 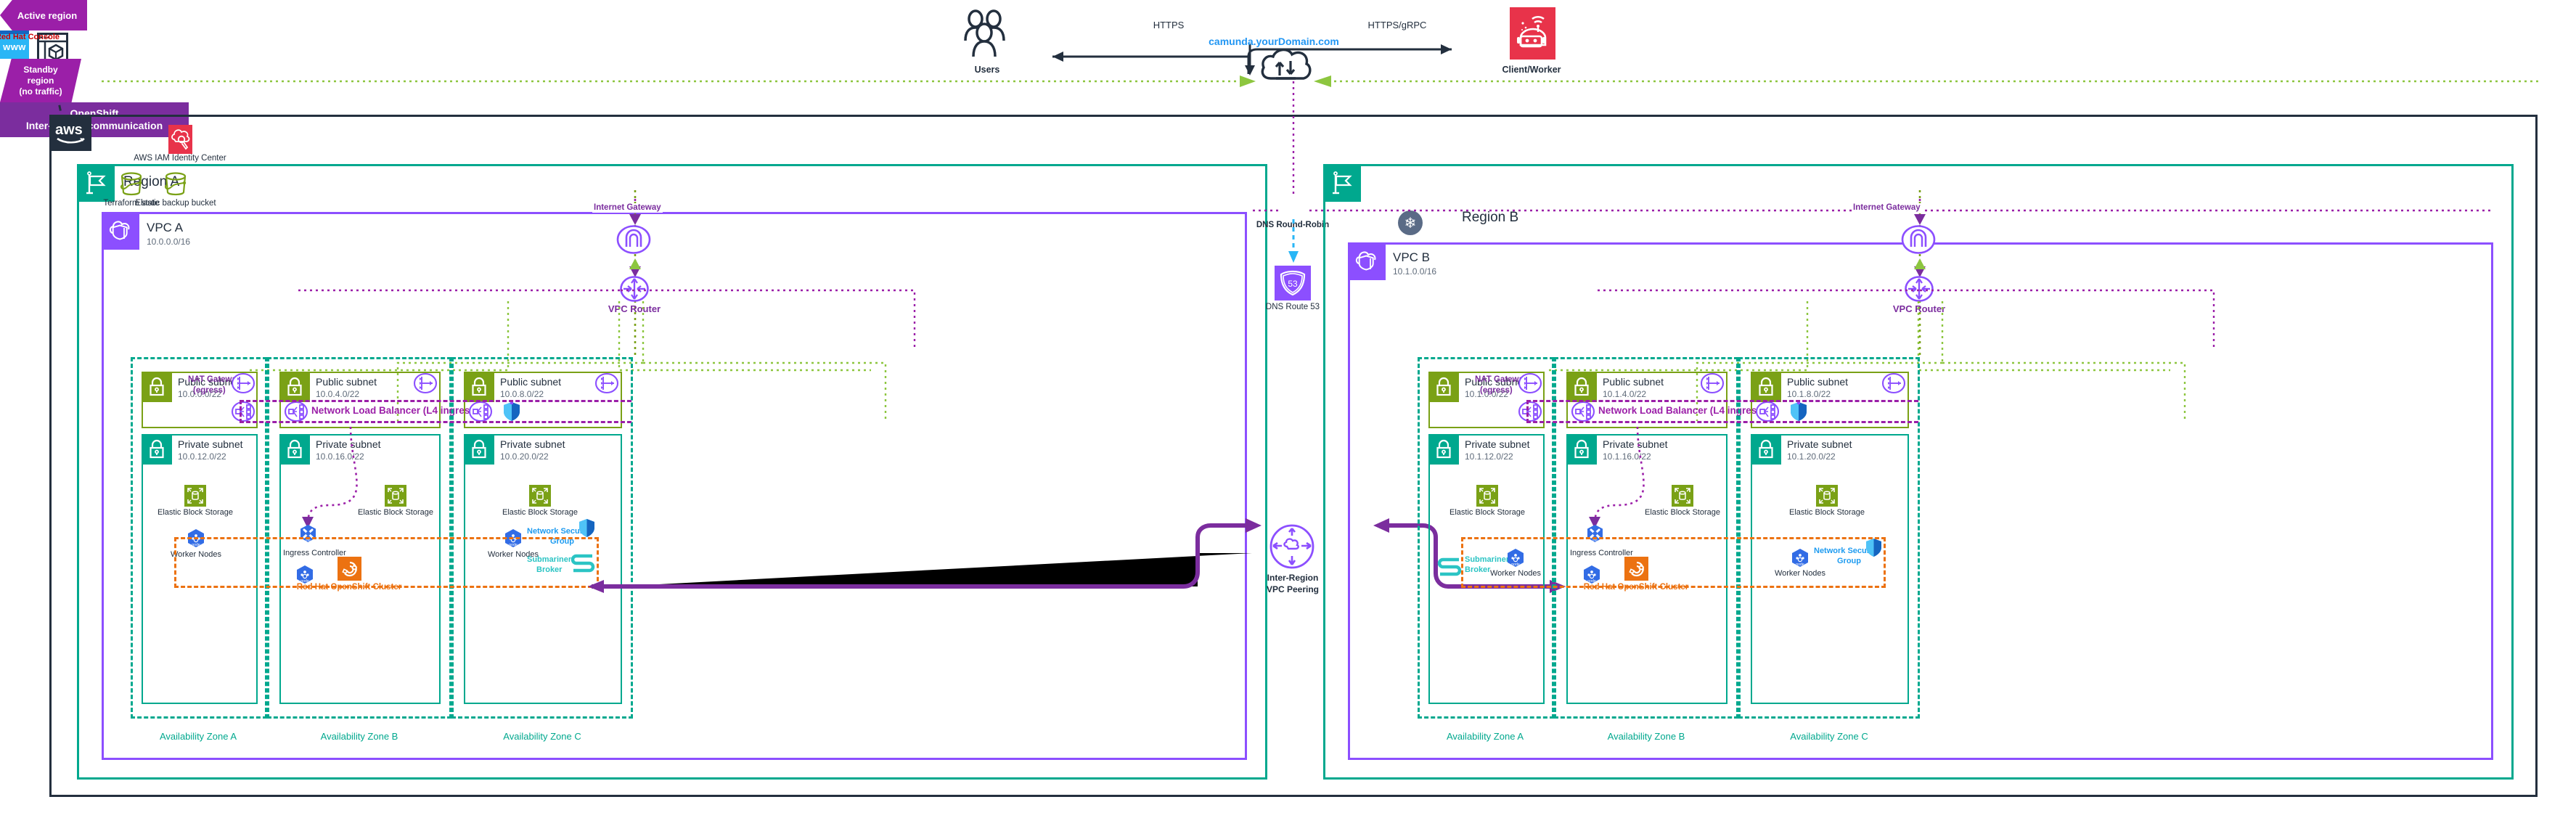 I want to click on region-b-az-c-private-cidr: 10.1.20.0/22, so click(x=1811, y=456).